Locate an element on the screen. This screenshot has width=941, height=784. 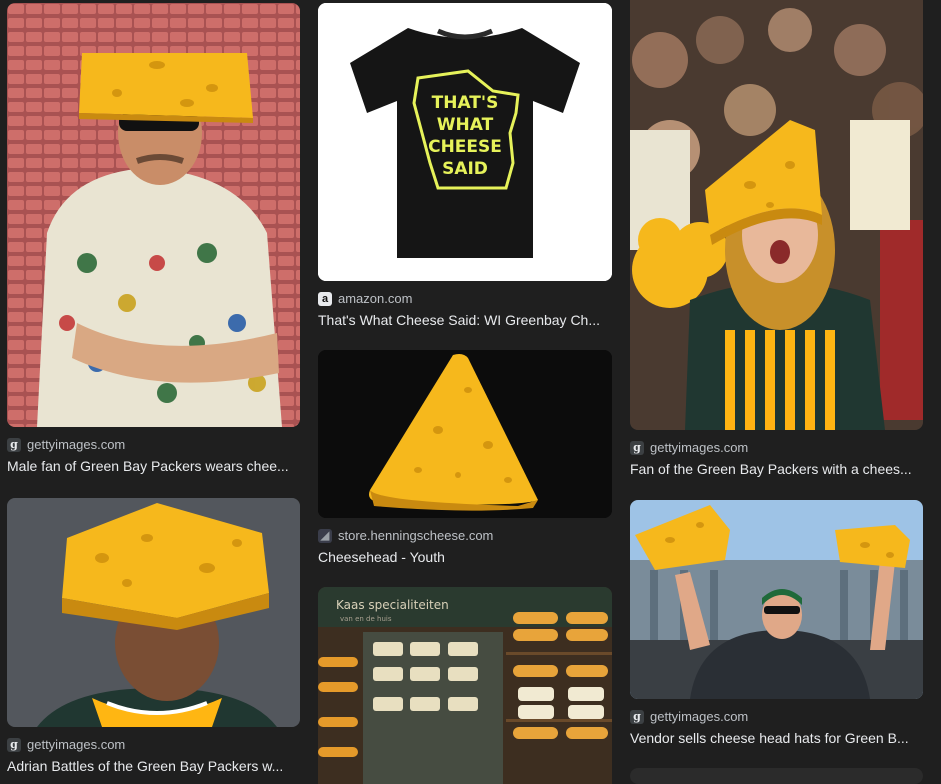
amazon-favicon-icon: a is located at coordinates (325, 298).